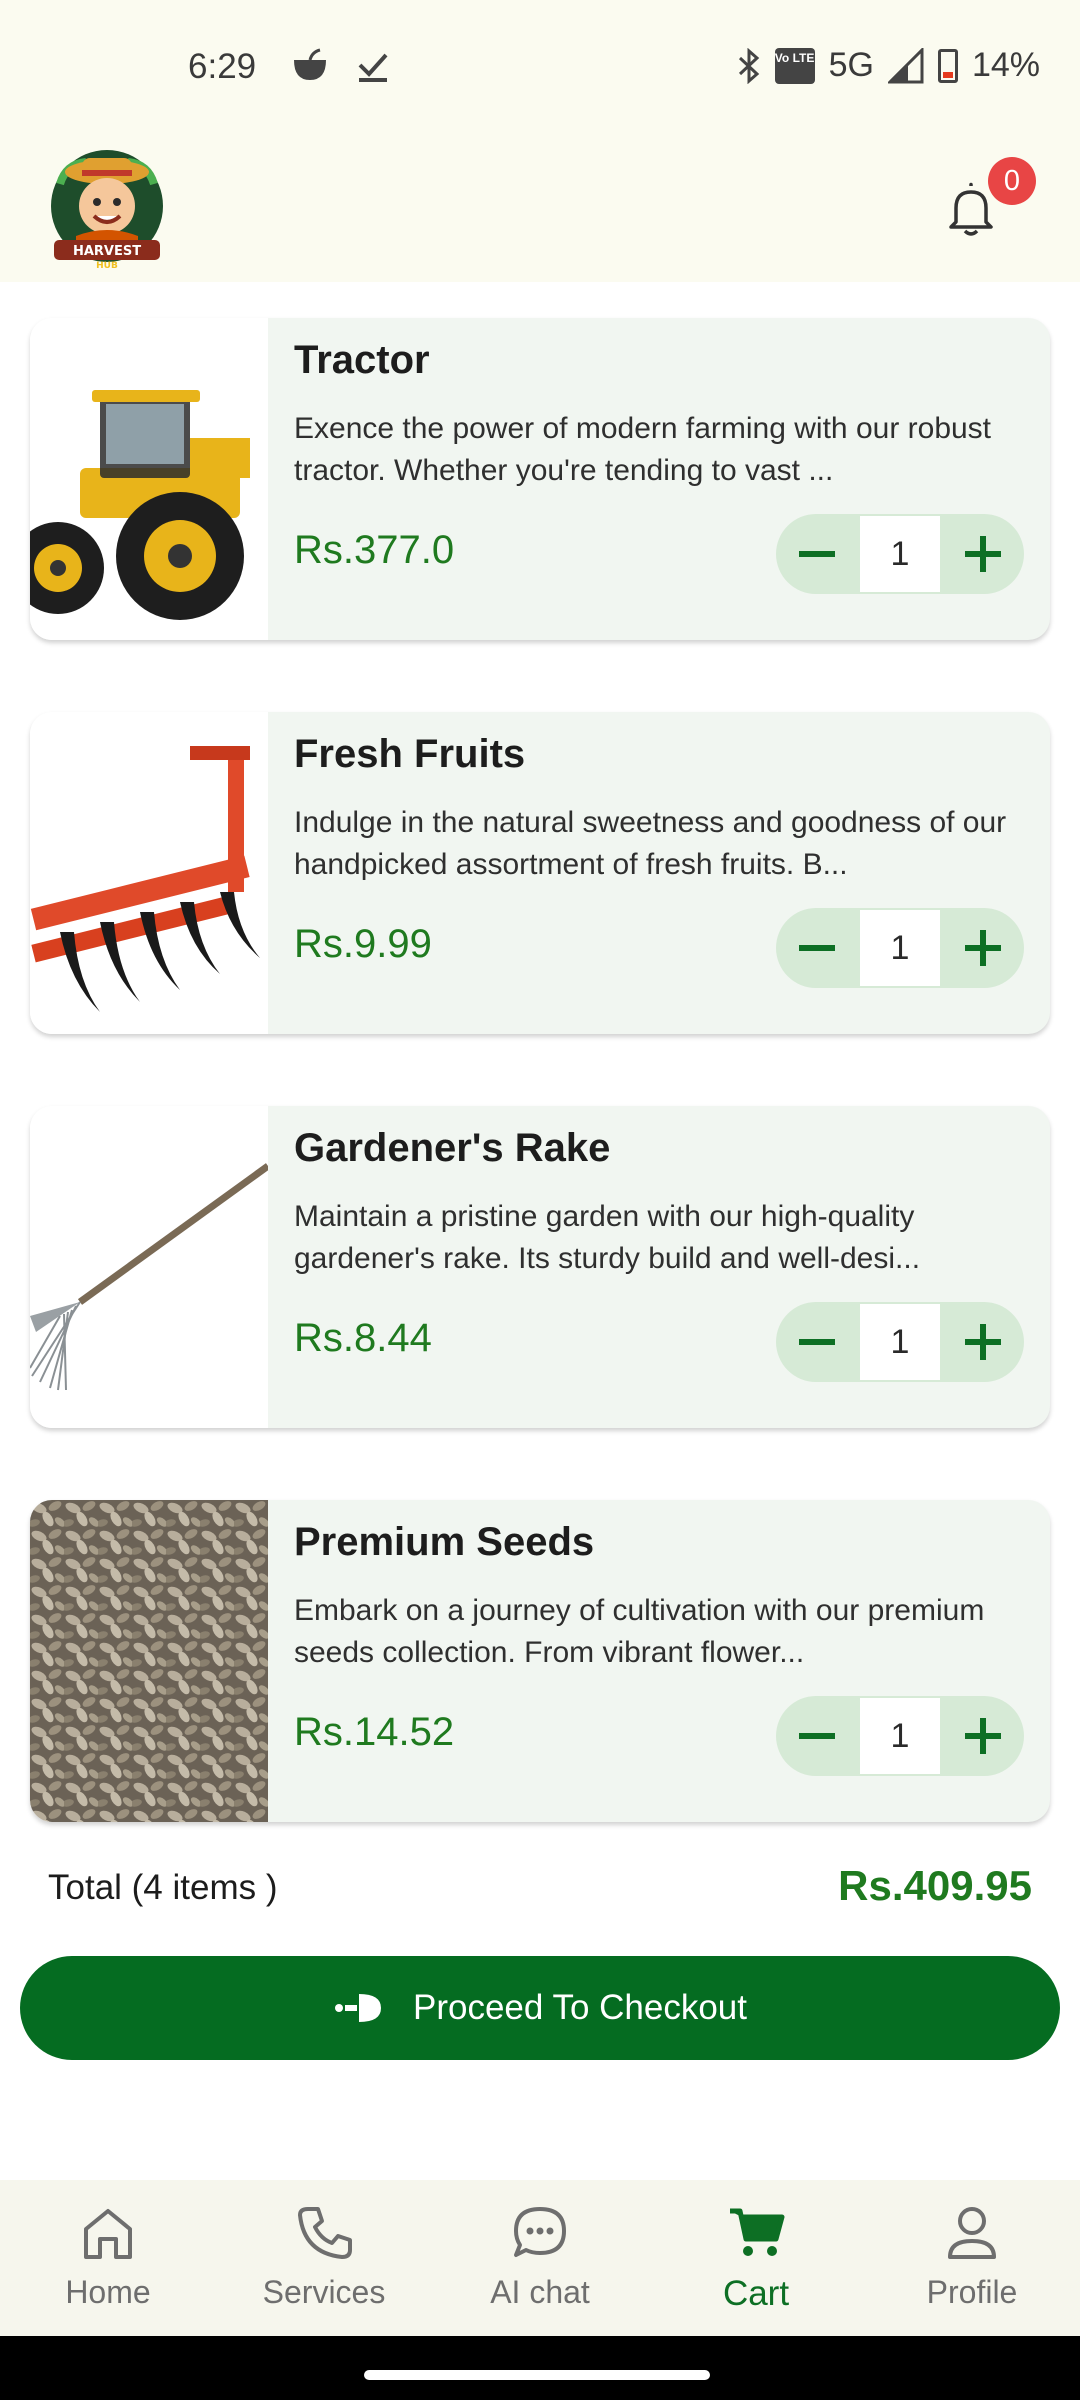 This screenshot has width=1080, height=2400. Describe the element at coordinates (540, 2292) in the screenshot. I see `nav-label: AI chat` at that location.